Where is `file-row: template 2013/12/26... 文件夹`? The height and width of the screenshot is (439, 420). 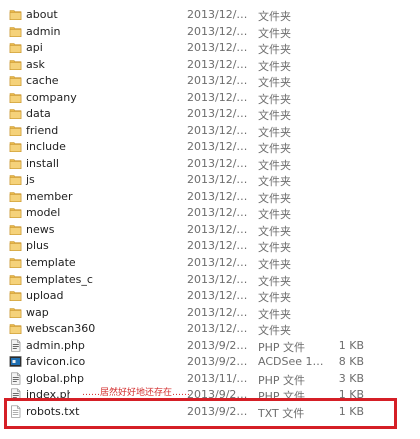 file-row: template 2013/12/26... 文件夹 is located at coordinates (210, 263).